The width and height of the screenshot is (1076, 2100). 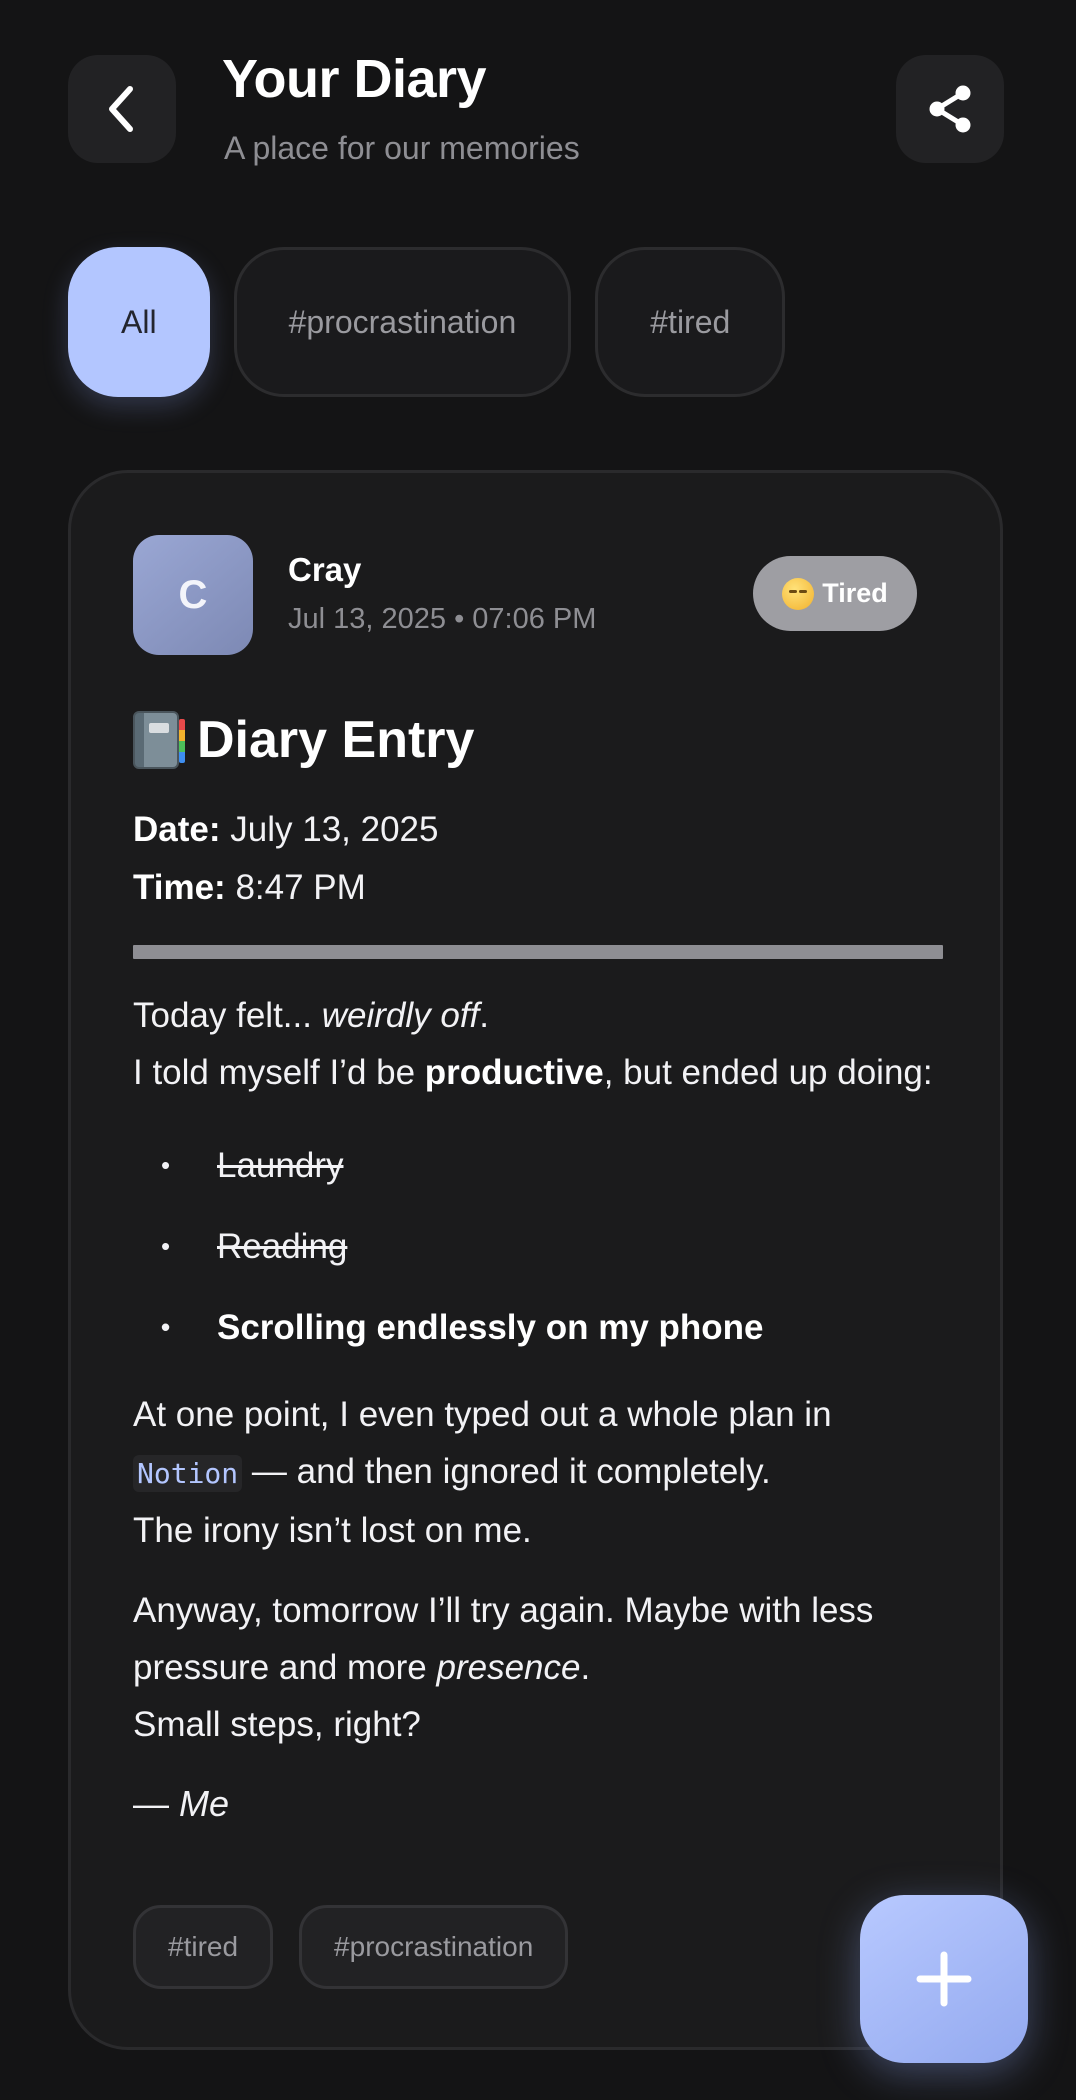 I want to click on filter-chips: All #procrastination #tired, so click(x=427, y=322).